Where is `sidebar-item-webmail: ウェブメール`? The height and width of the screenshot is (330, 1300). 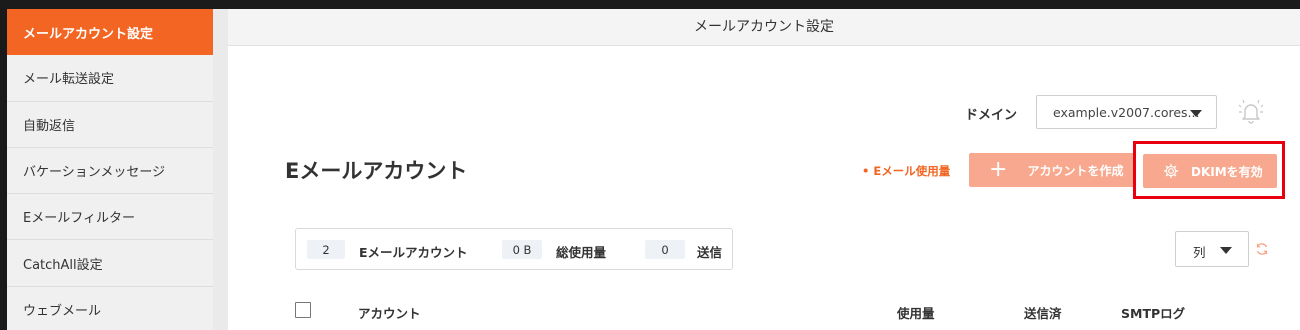 sidebar-item-webmail: ウェブメール is located at coordinates (110, 308).